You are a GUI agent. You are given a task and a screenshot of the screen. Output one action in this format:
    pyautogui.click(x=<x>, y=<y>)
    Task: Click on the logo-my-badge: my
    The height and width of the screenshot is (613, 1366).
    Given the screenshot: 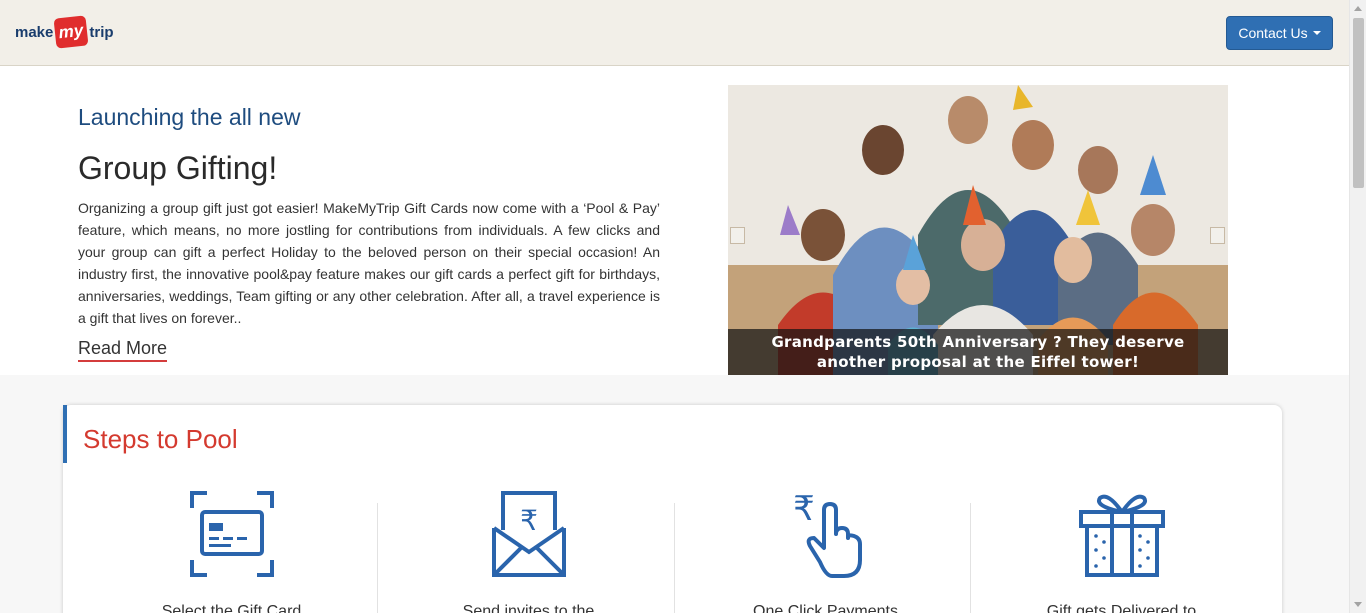 What is the action you would take?
    pyautogui.click(x=71, y=32)
    